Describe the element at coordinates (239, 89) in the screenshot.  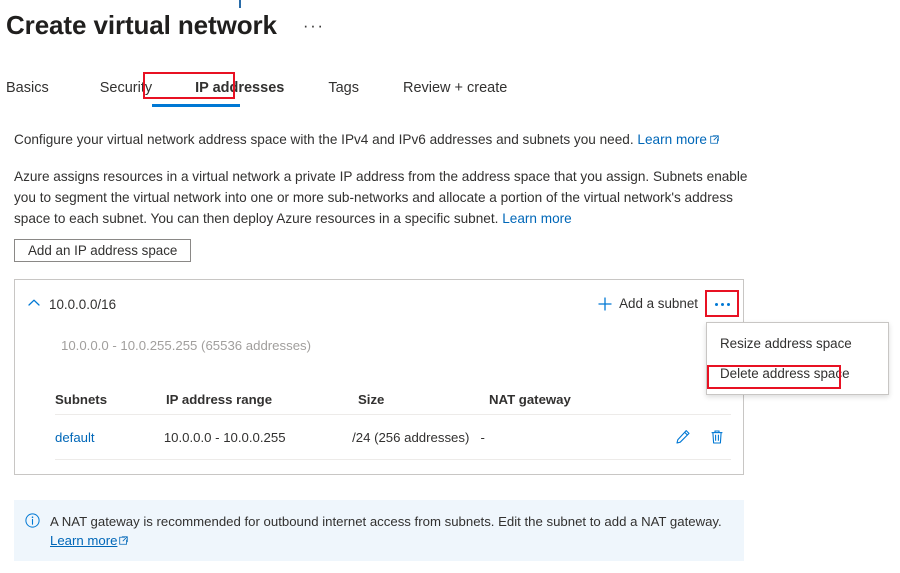
I see `tab-ip-addresses: IP addresses` at that location.